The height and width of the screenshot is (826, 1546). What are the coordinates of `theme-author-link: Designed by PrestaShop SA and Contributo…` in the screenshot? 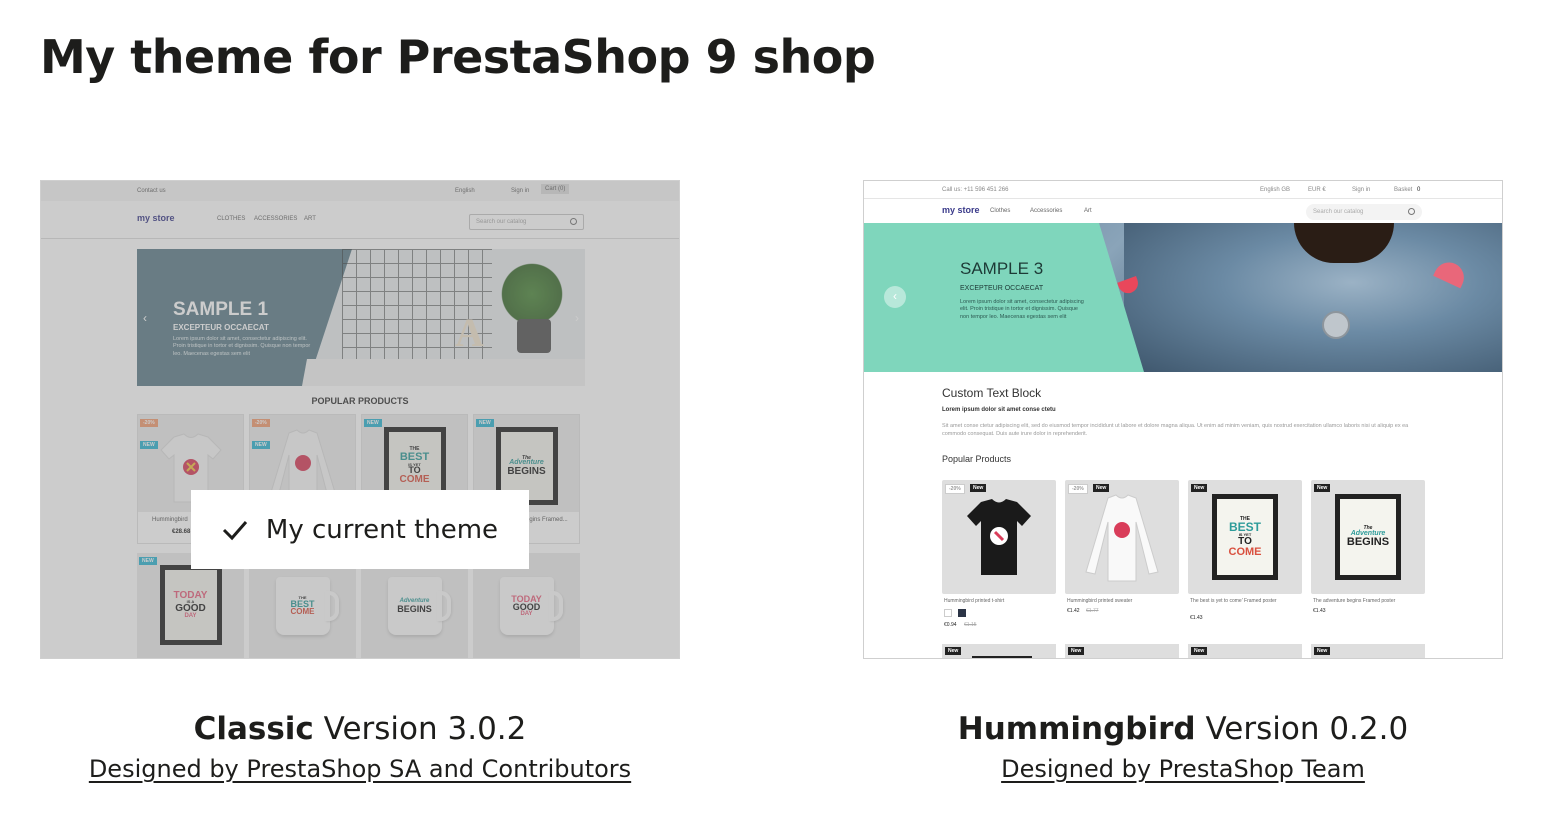 It's located at (360, 769).